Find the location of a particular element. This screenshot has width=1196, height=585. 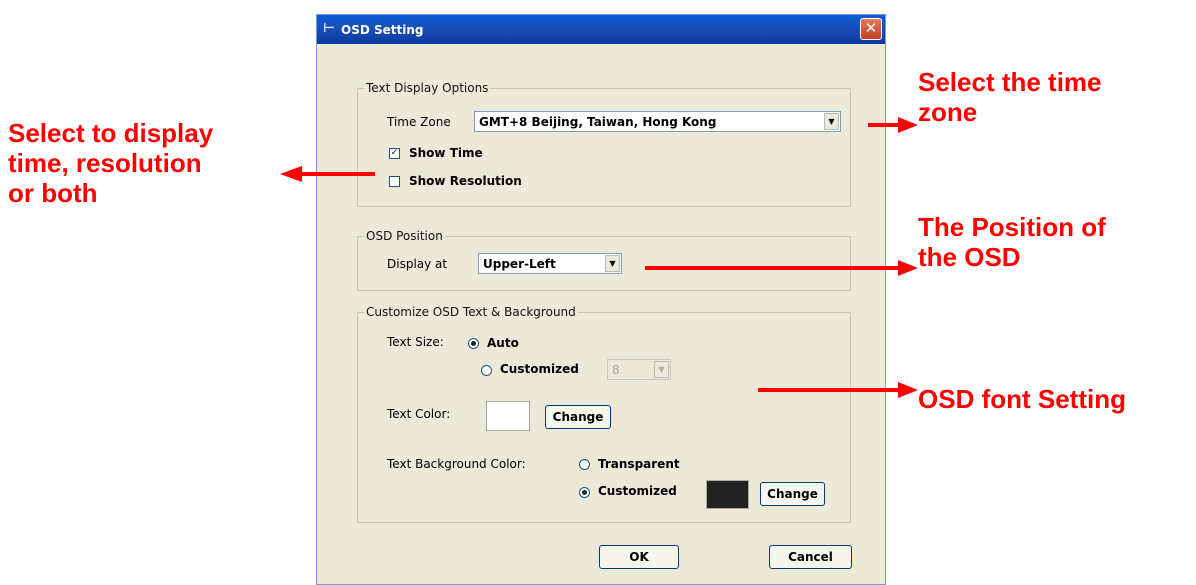

left-arrow is located at coordinates (327, 174).